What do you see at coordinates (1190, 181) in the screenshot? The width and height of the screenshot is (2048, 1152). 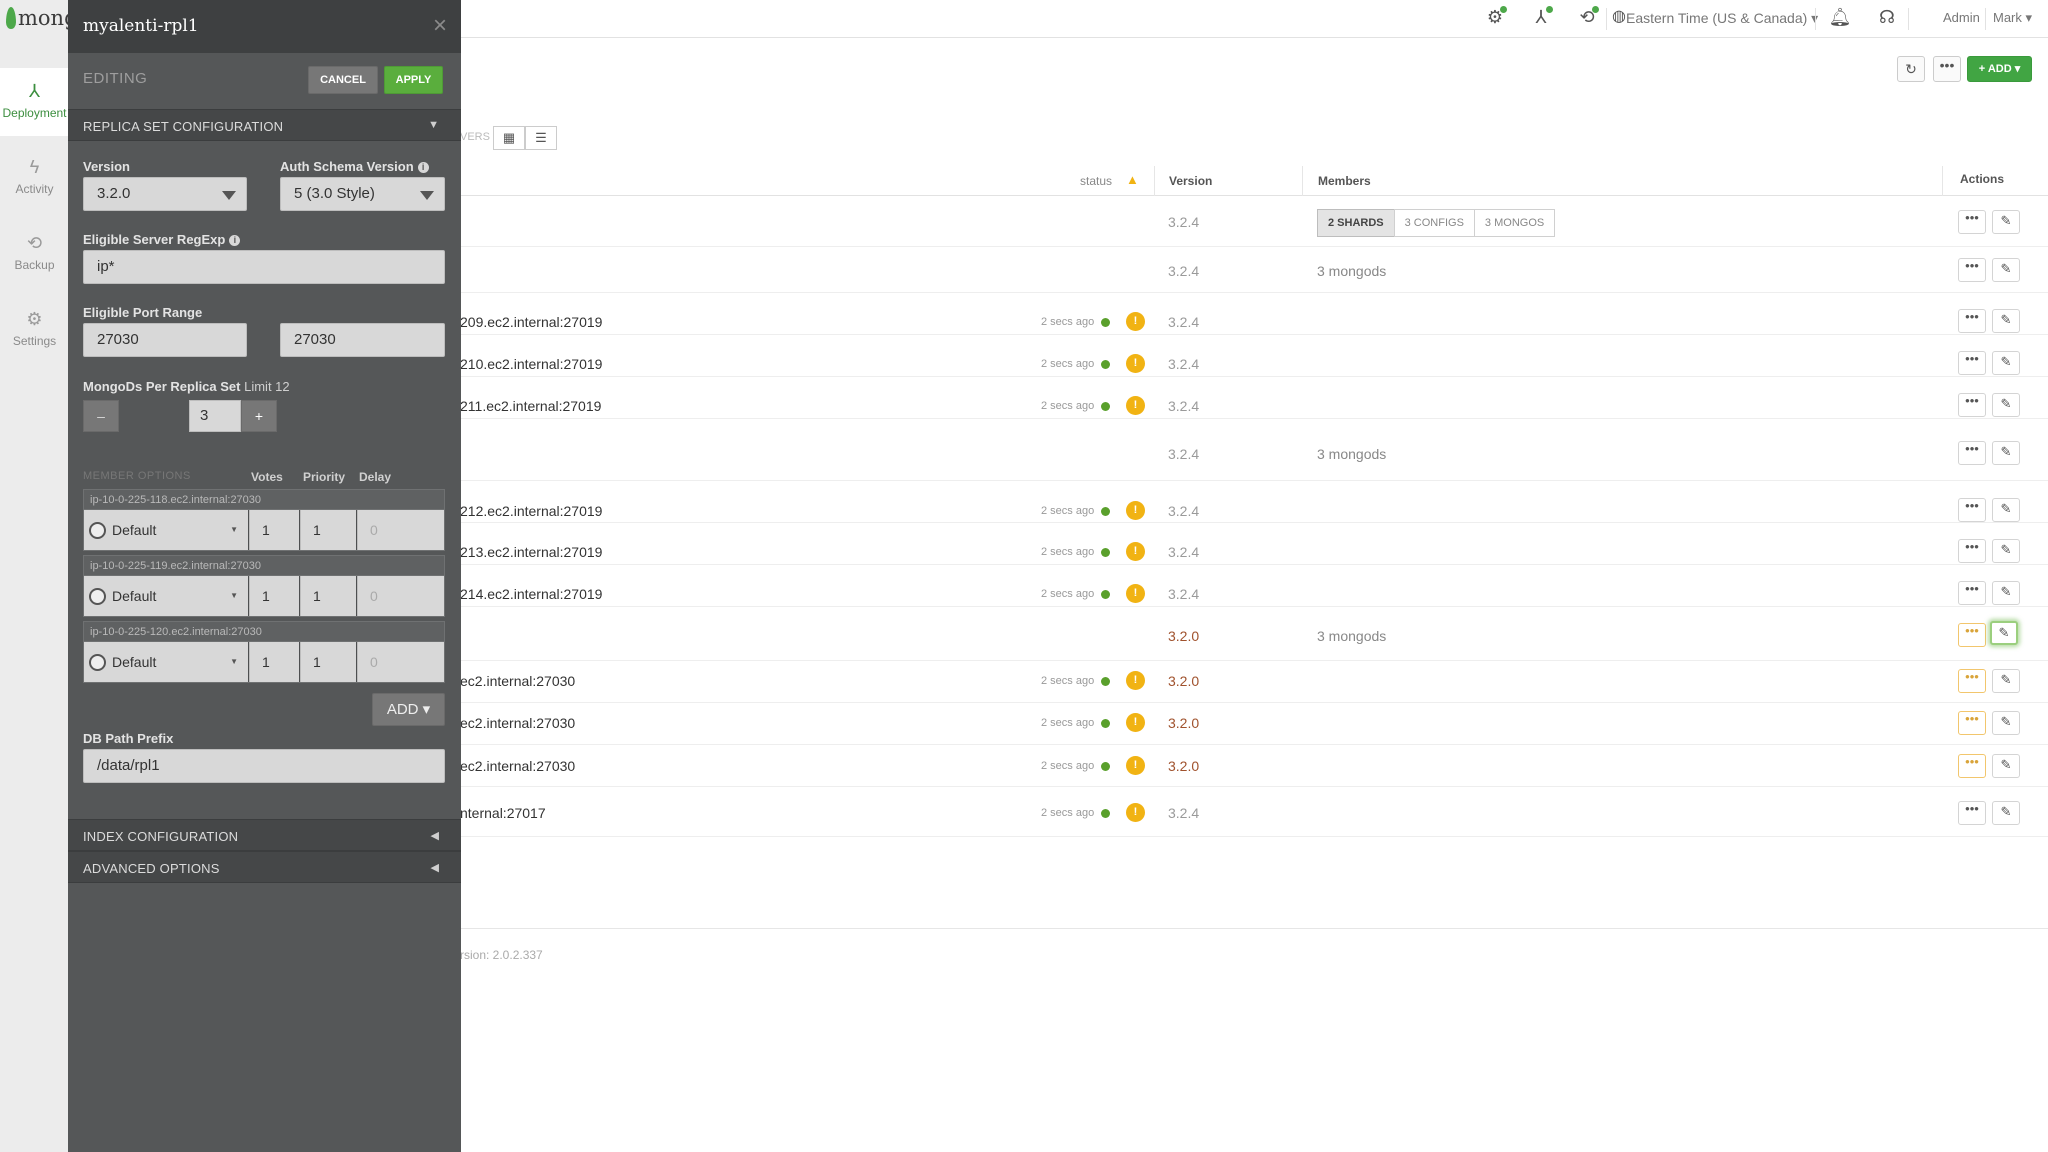 I see `version-header: Version` at bounding box center [1190, 181].